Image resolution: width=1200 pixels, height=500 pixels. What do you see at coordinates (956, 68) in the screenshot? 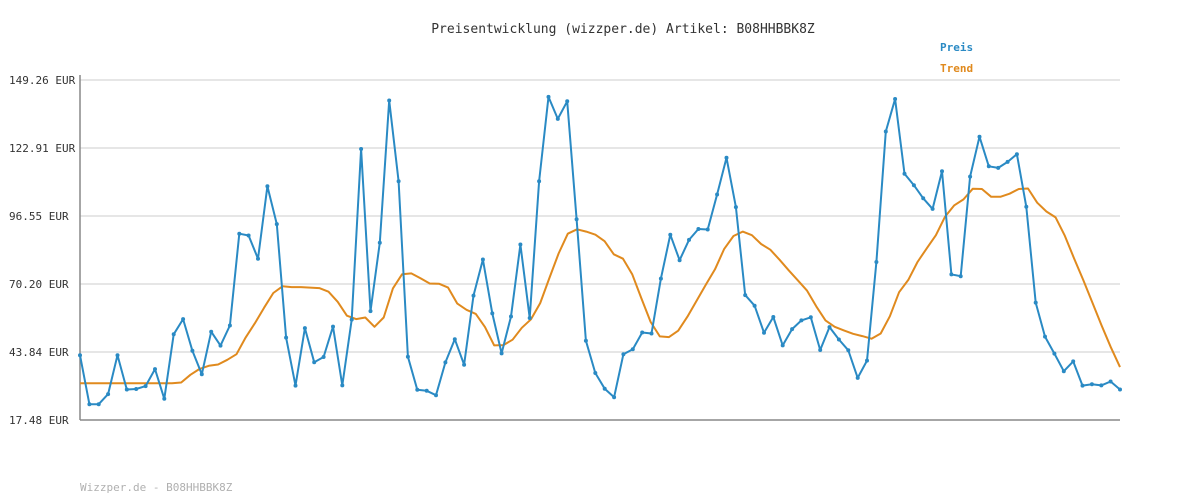
I see `legend-label-trend: Trend` at bounding box center [956, 68].